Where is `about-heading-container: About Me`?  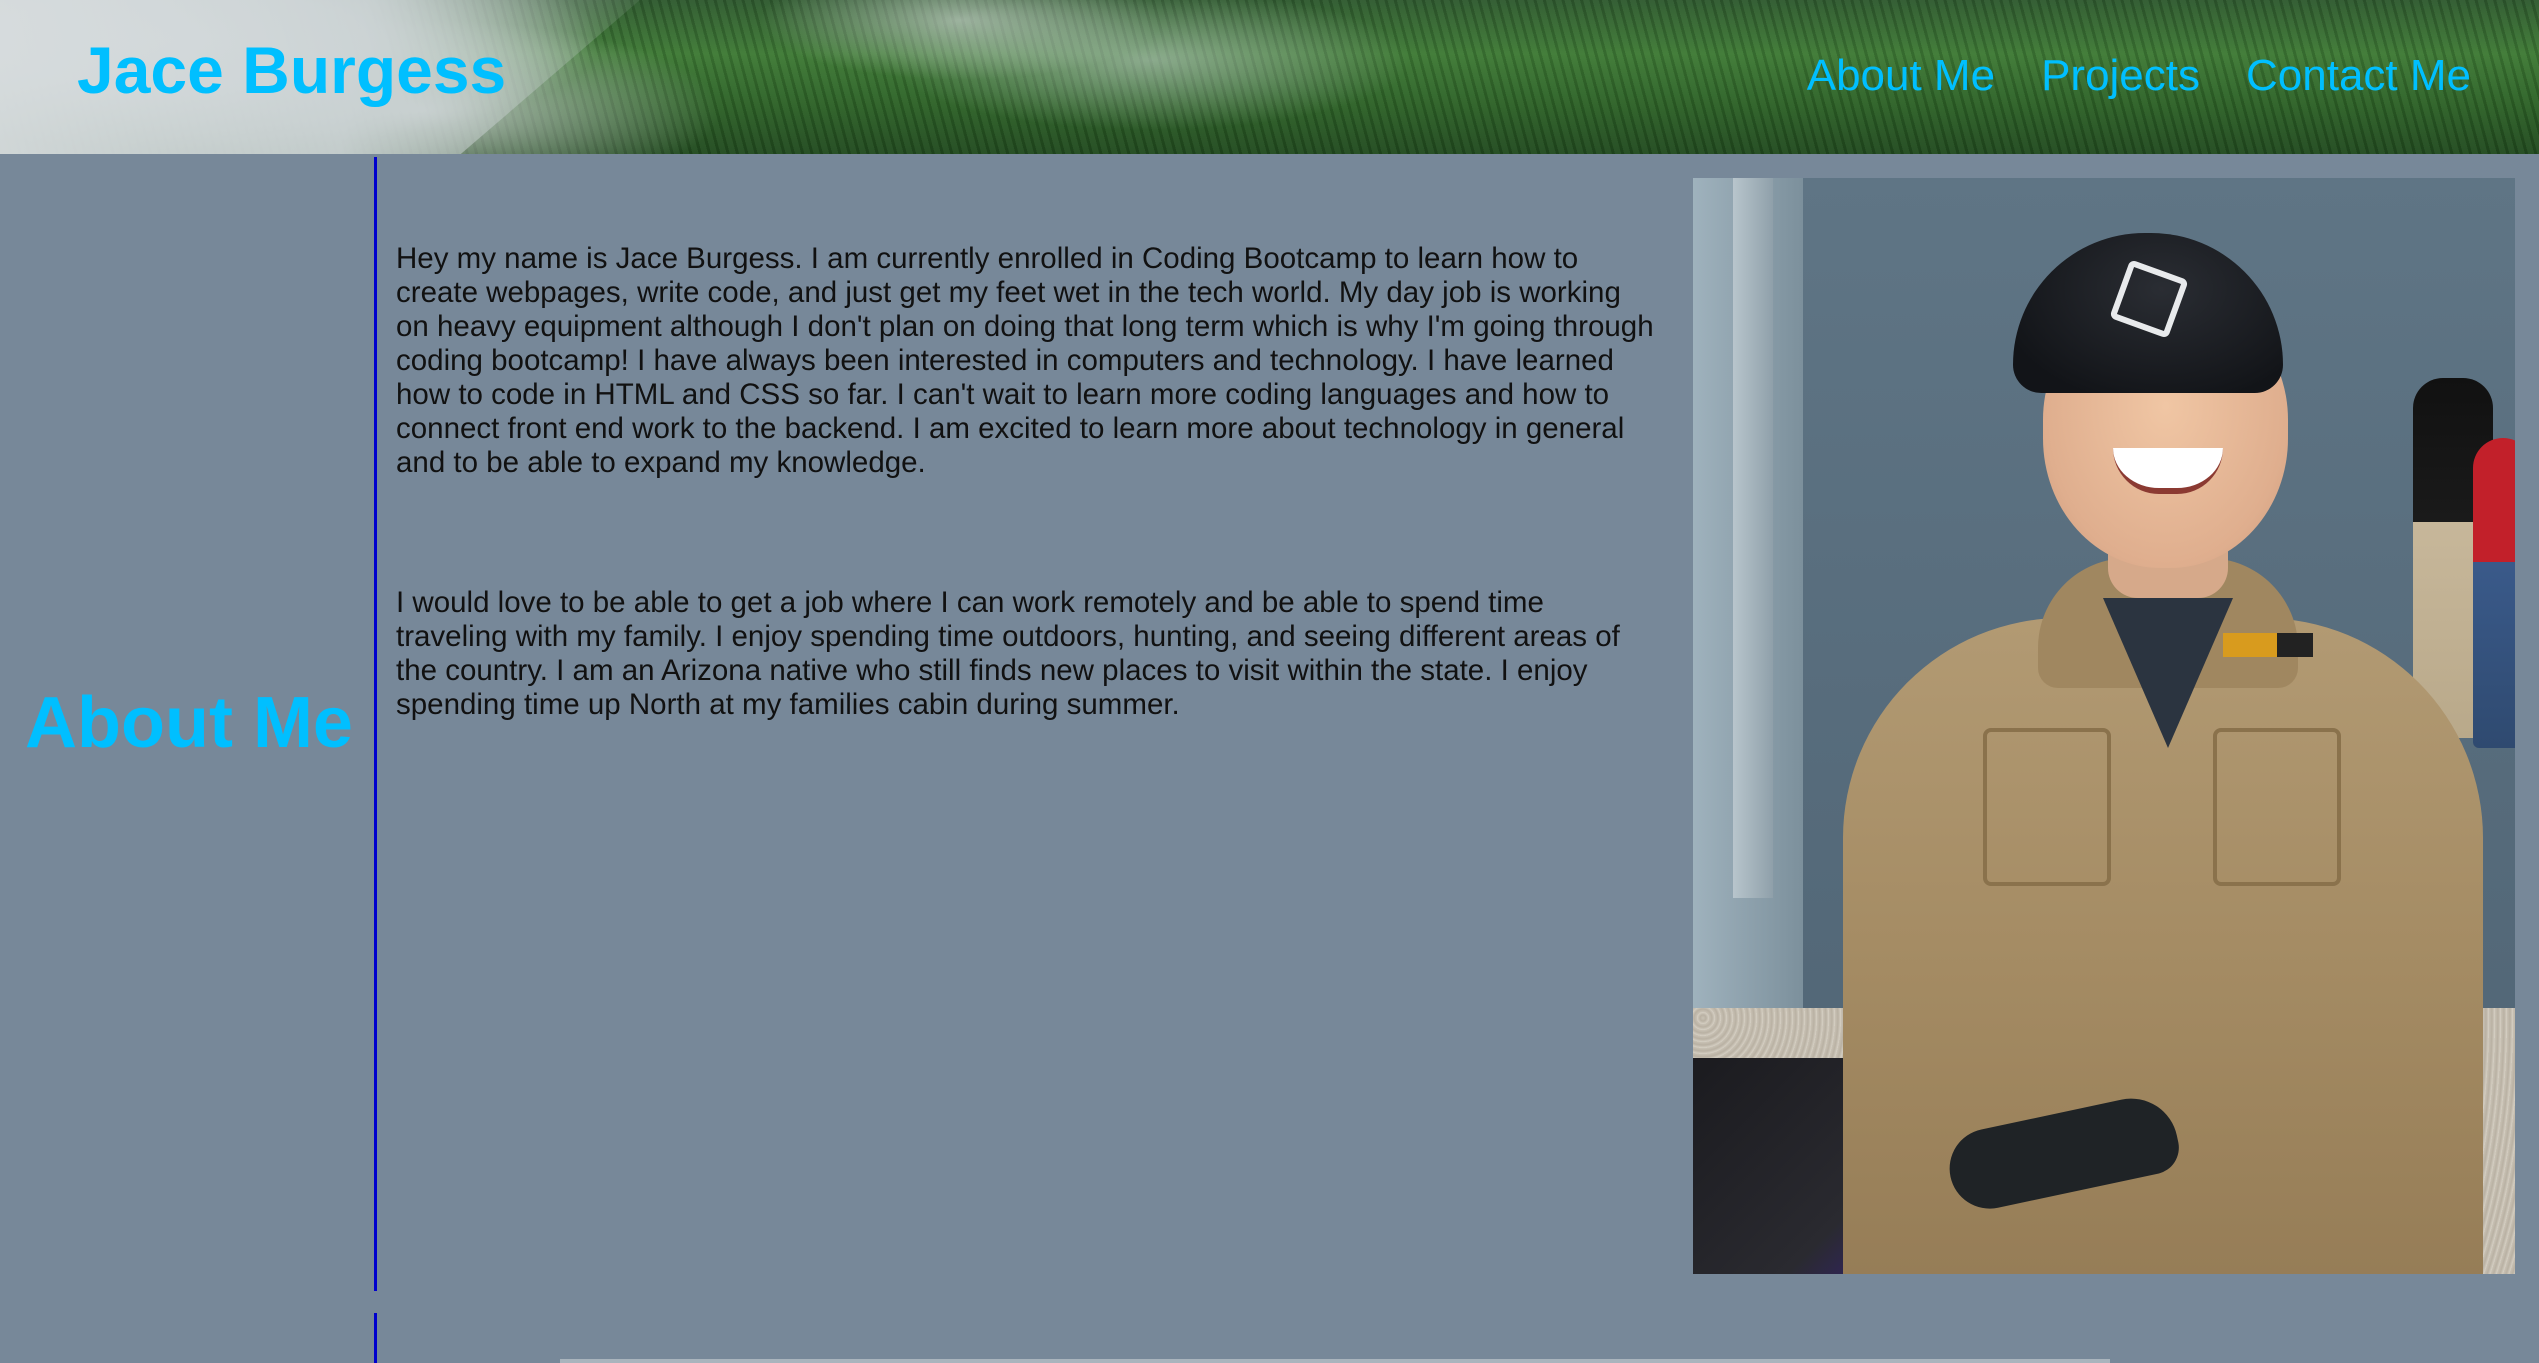
about-heading-container: About Me is located at coordinates (187, 723).